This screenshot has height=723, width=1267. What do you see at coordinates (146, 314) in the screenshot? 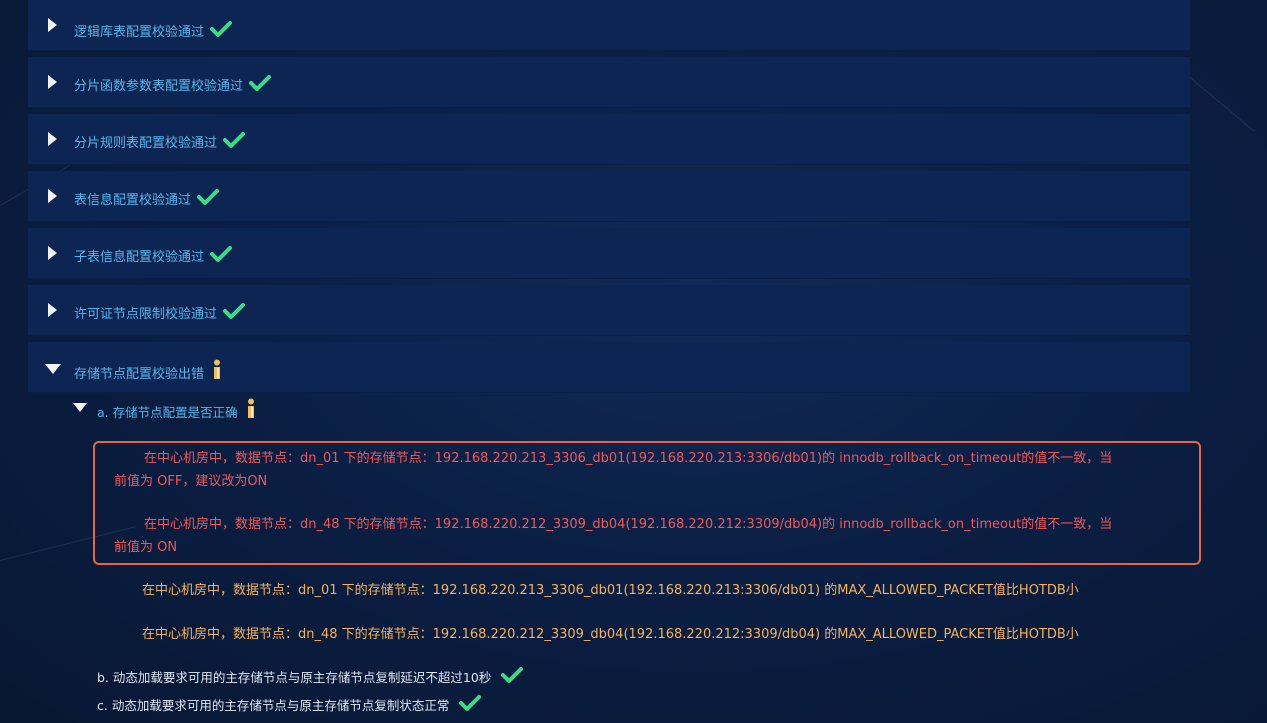
I see `row-label: 许可证节点限制校验通过` at bounding box center [146, 314].